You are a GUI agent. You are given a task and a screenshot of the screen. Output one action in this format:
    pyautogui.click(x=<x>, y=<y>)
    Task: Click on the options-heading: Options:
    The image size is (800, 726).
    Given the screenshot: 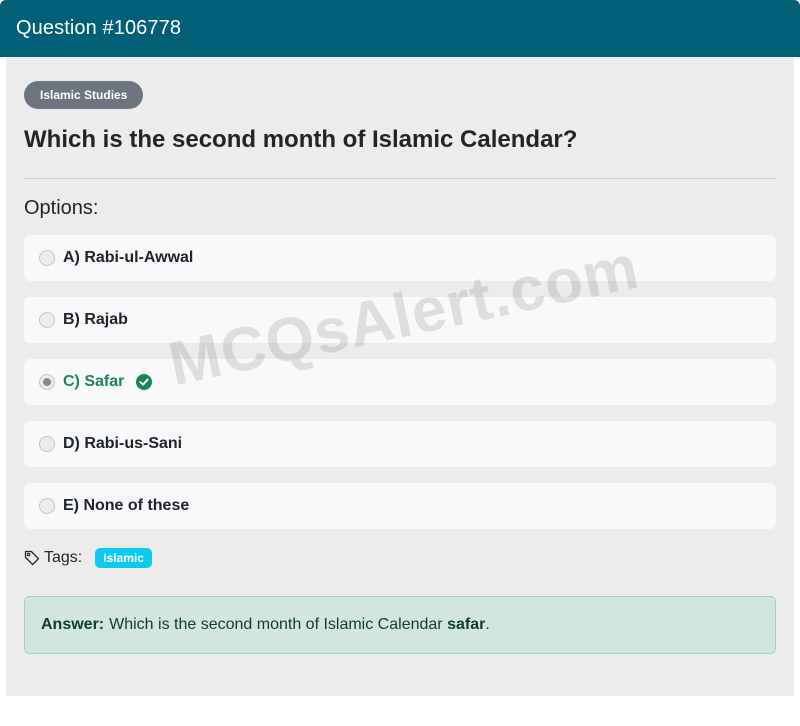 What is the action you would take?
    pyautogui.click(x=61, y=208)
    